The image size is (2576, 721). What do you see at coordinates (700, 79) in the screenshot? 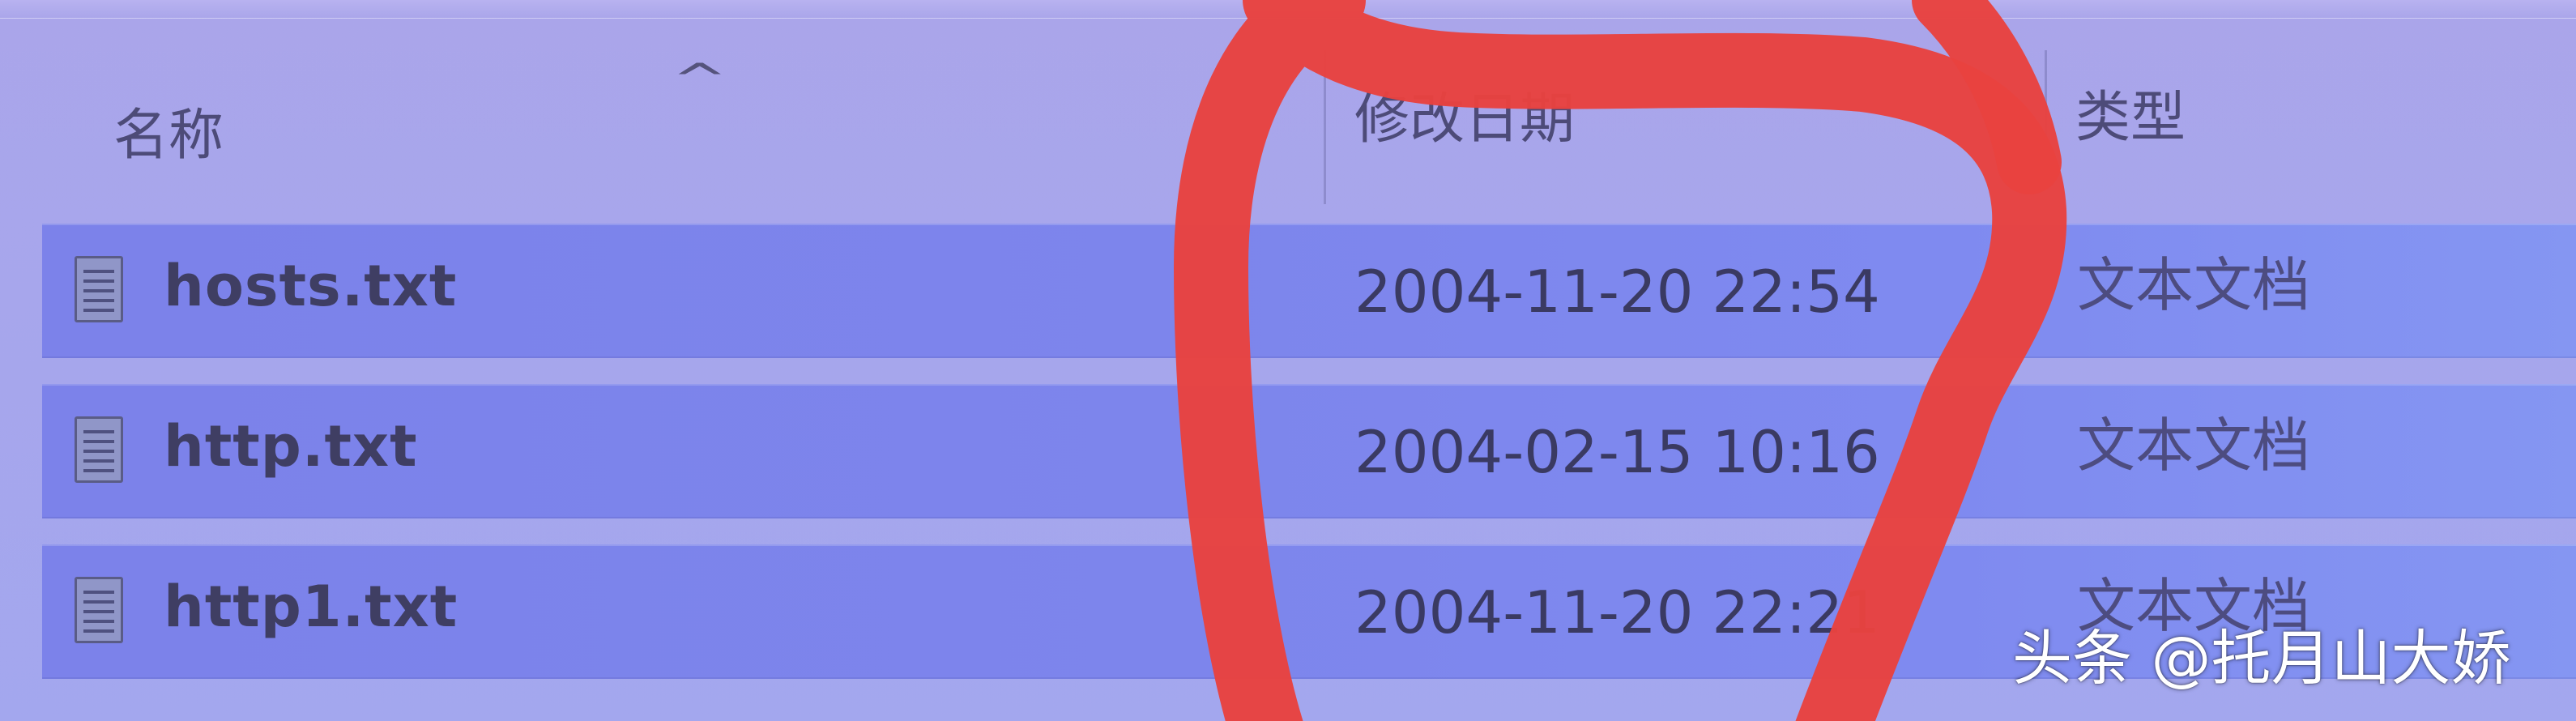
I see `sort-ascending-icon: ^` at bounding box center [700, 79].